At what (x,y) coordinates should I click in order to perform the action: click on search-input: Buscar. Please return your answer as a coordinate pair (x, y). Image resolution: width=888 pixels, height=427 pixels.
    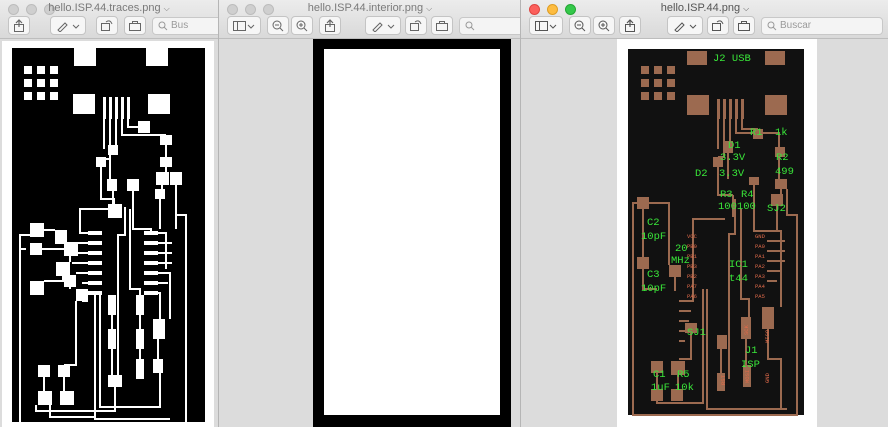
    Looking at the image, I should click on (822, 26).